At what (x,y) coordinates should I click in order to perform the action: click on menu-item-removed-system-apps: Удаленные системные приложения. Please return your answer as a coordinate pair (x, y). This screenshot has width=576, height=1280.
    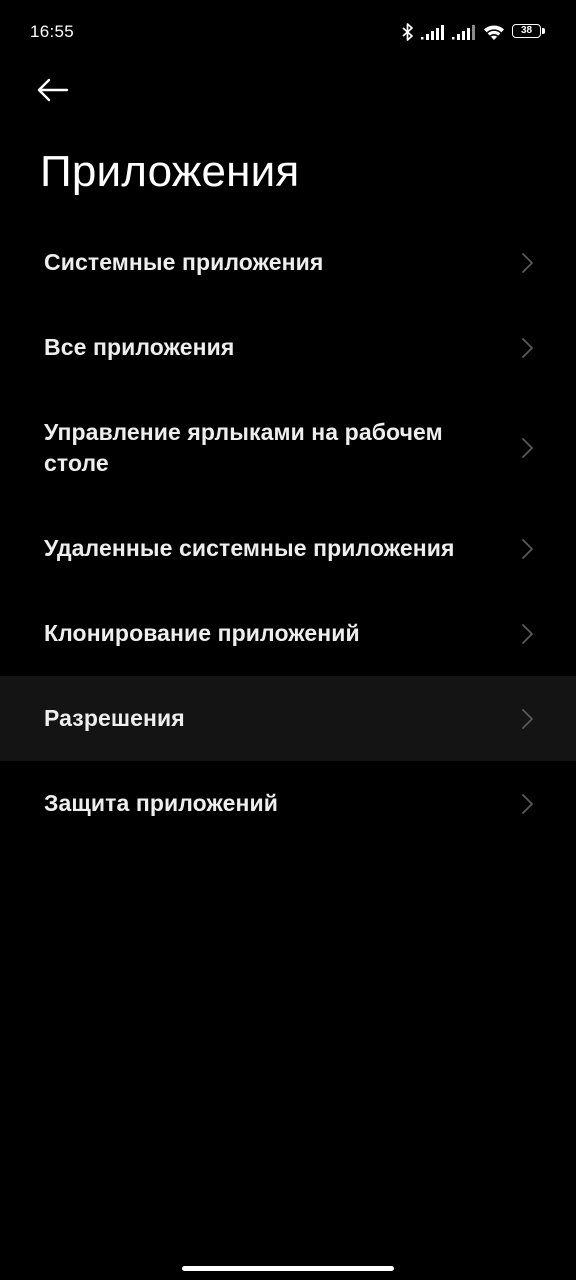
    Looking at the image, I should click on (288, 548).